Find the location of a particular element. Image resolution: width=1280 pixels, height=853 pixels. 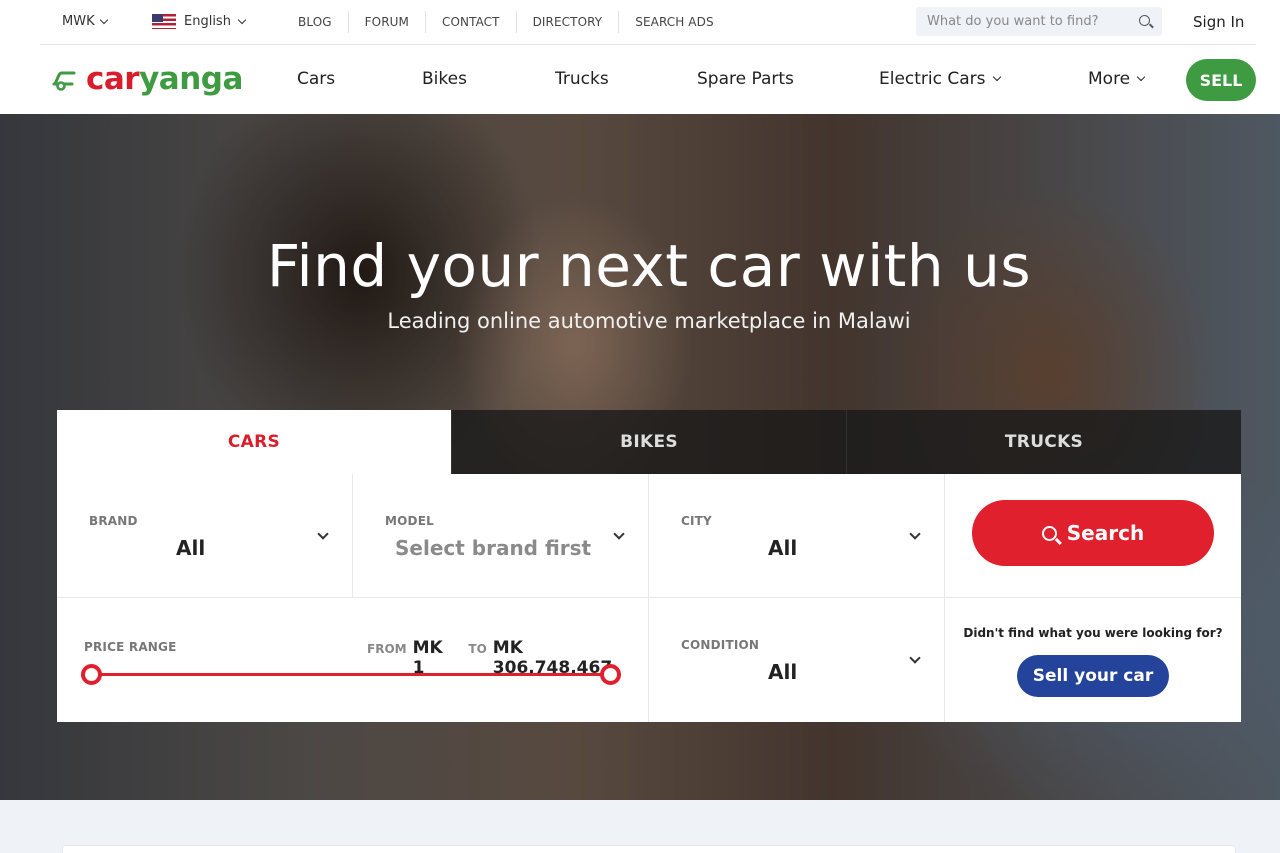

nav-label: Bikes is located at coordinates (444, 79).